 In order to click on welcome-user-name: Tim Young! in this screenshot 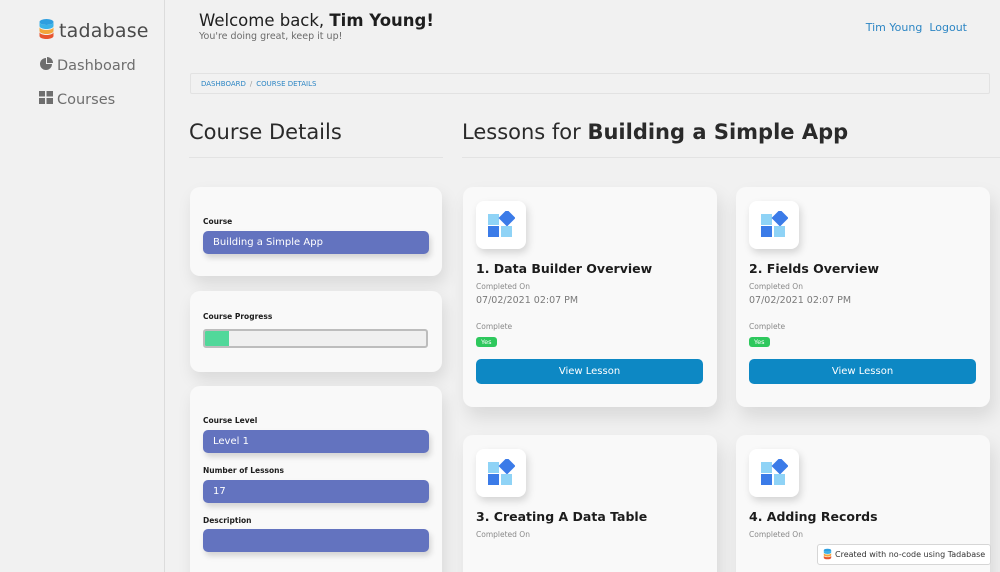, I will do `click(381, 20)`.